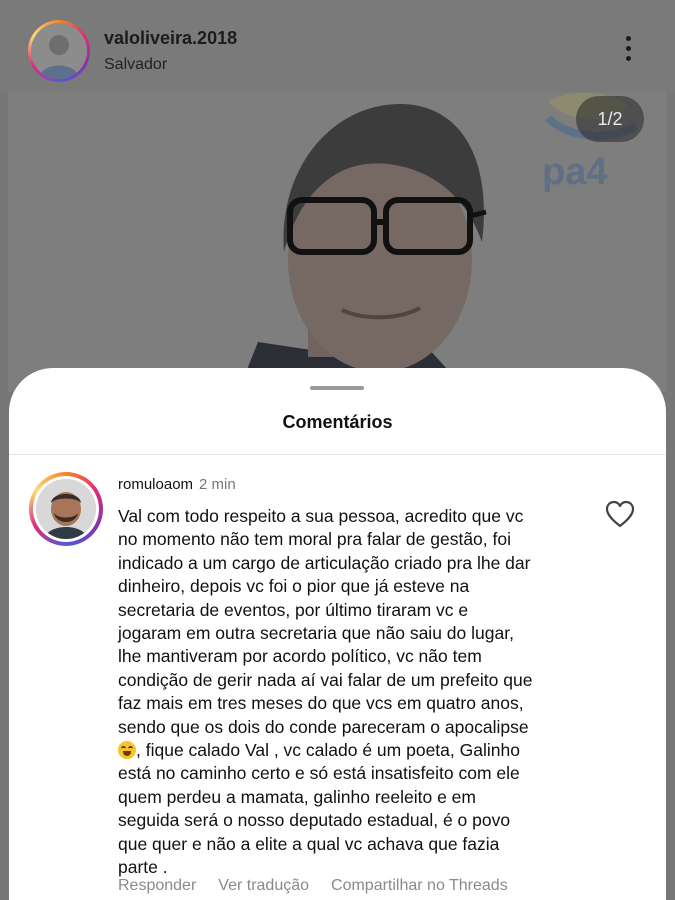  Describe the element at coordinates (135, 65) in the screenshot. I see `post-location: Salvador` at that location.